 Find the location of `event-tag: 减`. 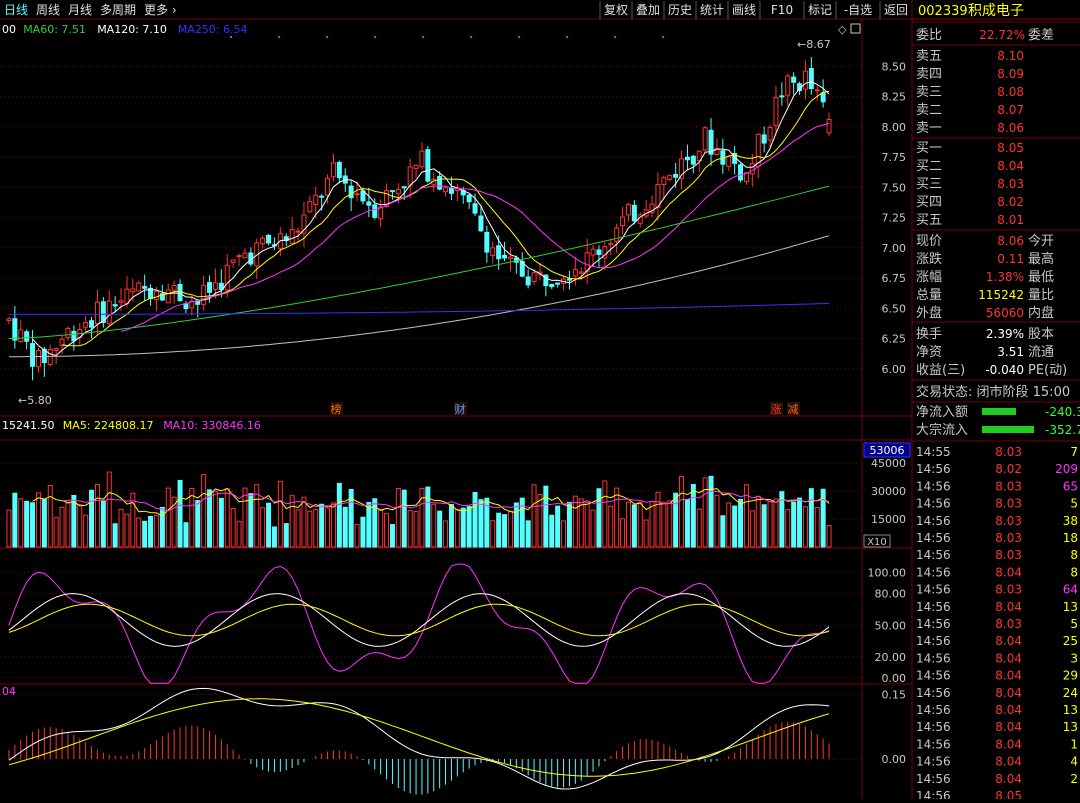

event-tag: 减 is located at coordinates (793, 409).